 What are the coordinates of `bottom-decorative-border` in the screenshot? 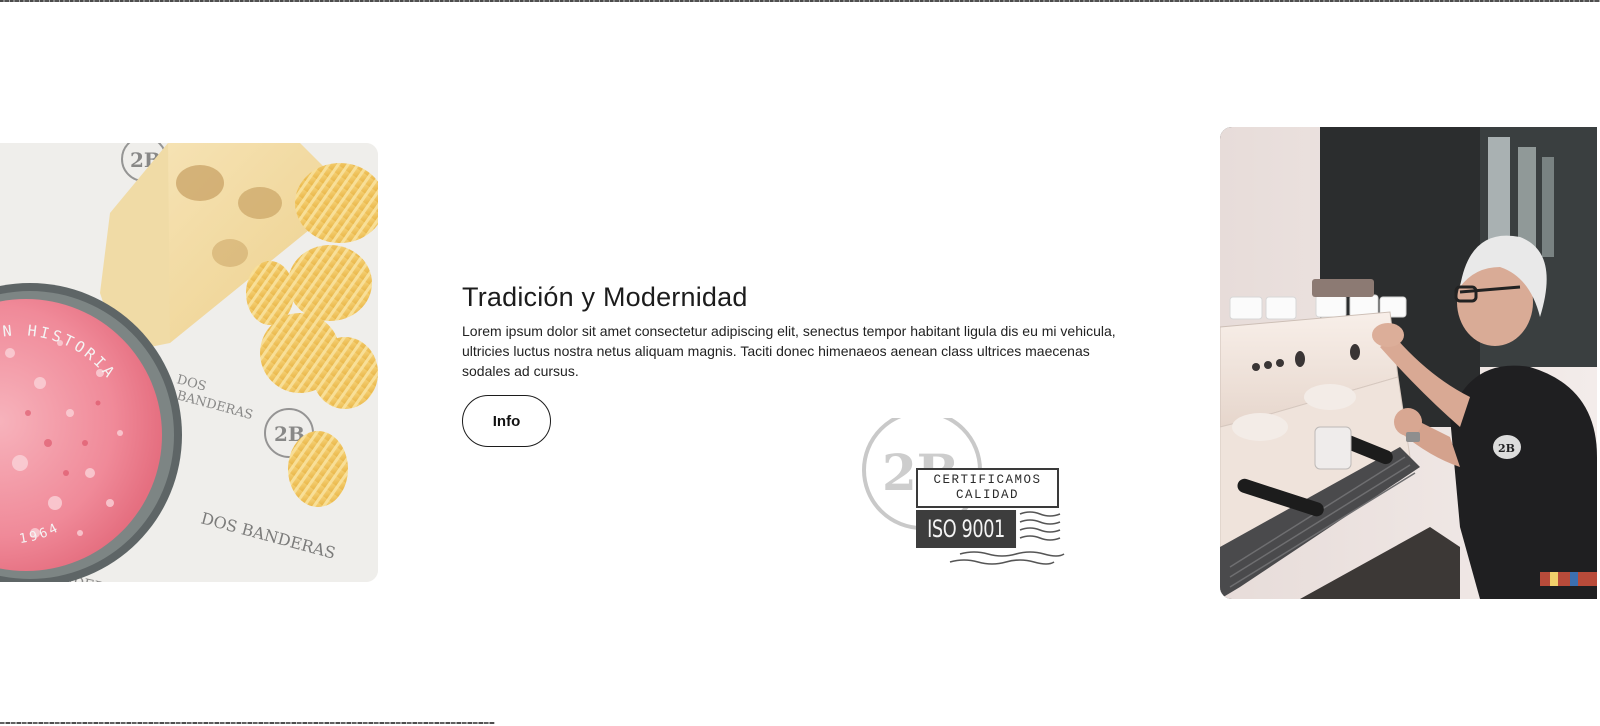 It's located at (247, 723).